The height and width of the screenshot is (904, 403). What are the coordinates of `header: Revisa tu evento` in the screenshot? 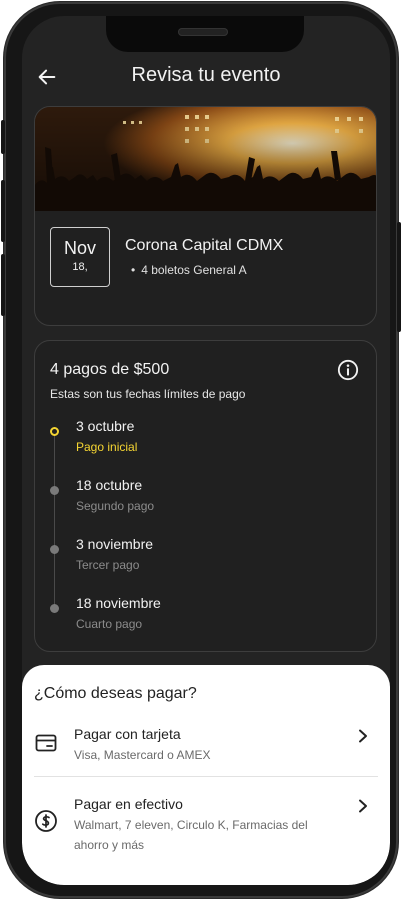 It's located at (206, 77).